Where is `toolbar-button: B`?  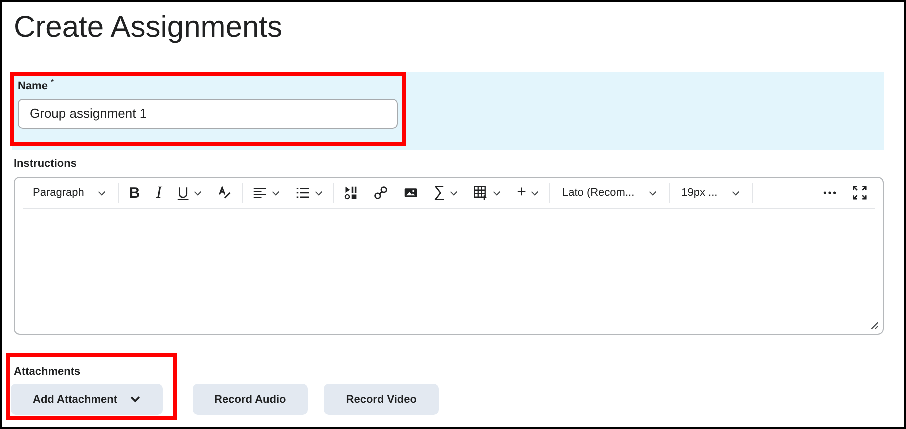 toolbar-button: B is located at coordinates (134, 193).